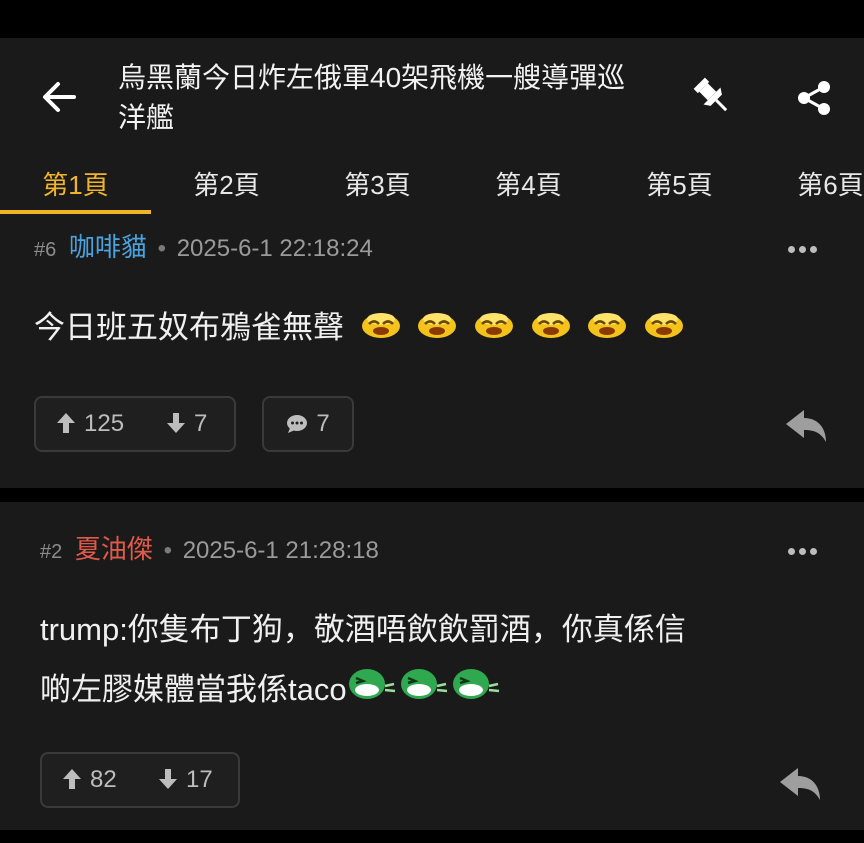 The image size is (864, 843). I want to click on back-button, so click(59, 97).